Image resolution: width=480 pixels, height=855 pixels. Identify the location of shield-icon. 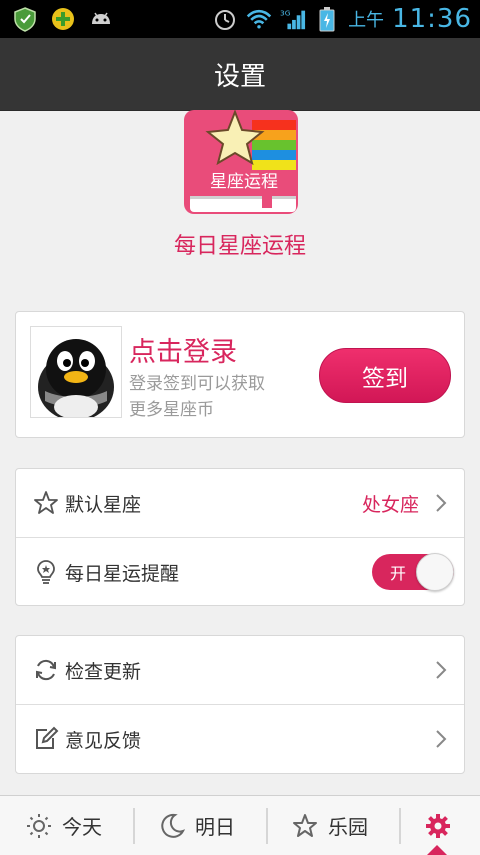
(25, 19).